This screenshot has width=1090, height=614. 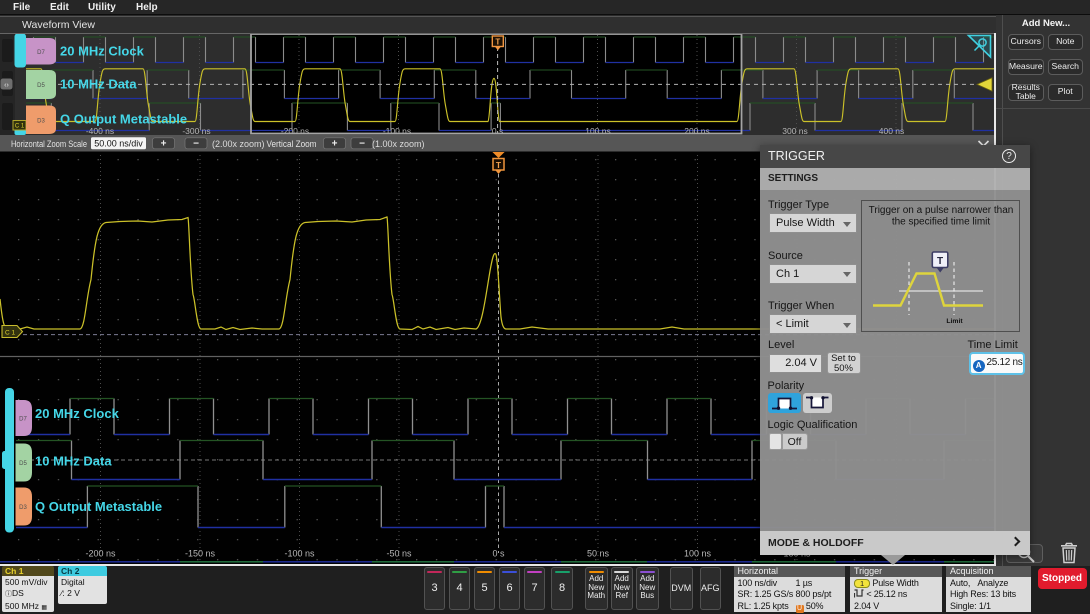 I want to click on svg-text: 50.00 ns/div, so click(x=118, y=144).